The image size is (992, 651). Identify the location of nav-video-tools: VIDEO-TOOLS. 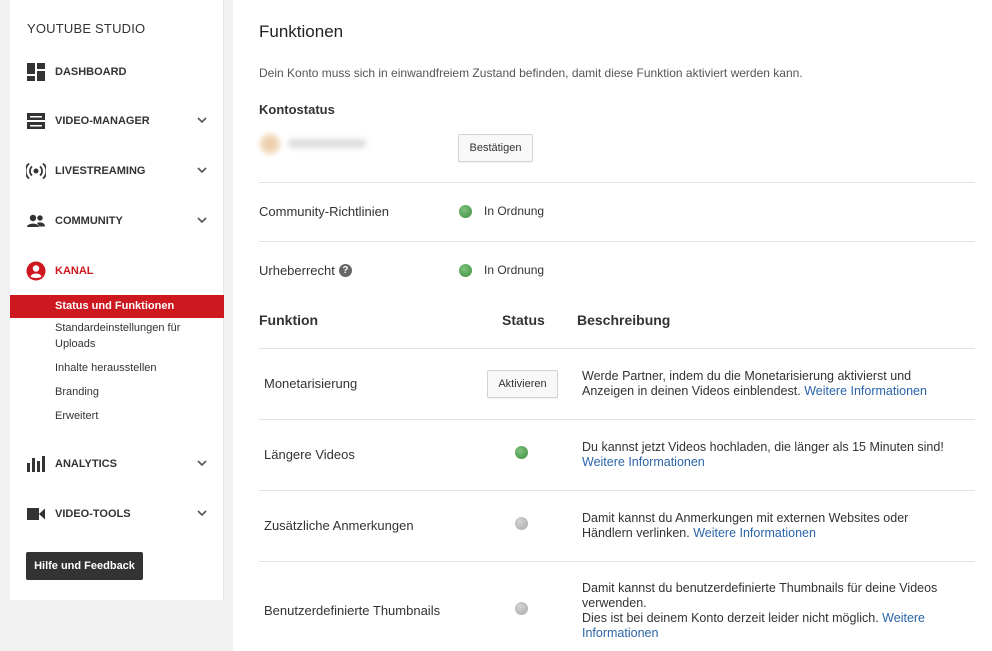
(117, 514).